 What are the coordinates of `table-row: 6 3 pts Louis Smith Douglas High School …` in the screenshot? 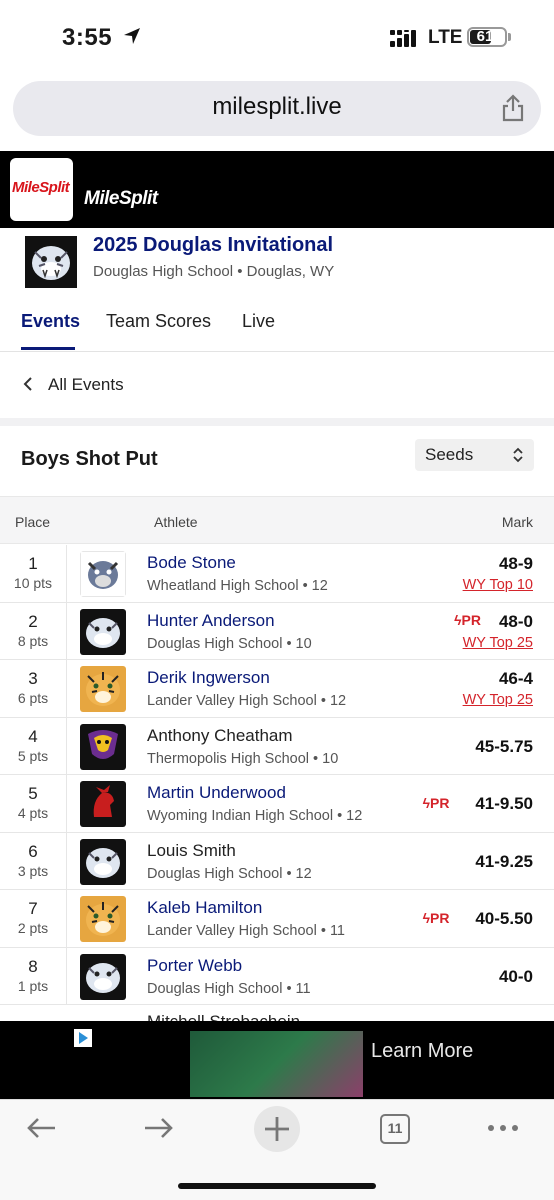 It's located at (277, 861).